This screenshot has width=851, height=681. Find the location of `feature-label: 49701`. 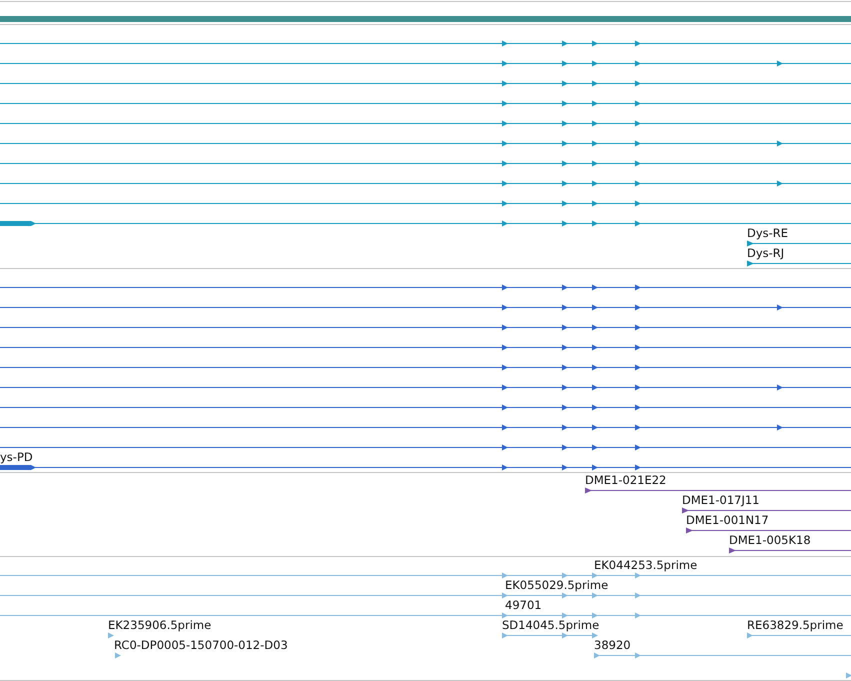

feature-label: 49701 is located at coordinates (523, 605).